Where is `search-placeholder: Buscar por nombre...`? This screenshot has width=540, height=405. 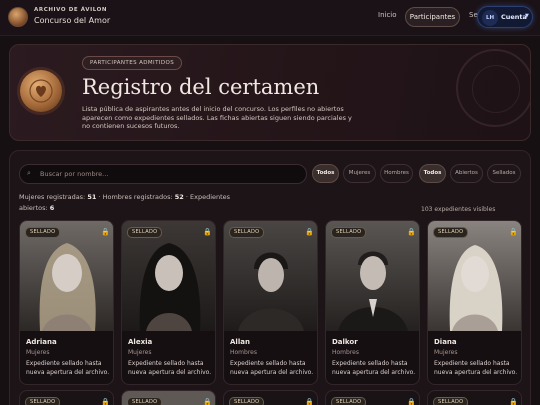
search-placeholder: Buscar por nombre... is located at coordinates (74, 174).